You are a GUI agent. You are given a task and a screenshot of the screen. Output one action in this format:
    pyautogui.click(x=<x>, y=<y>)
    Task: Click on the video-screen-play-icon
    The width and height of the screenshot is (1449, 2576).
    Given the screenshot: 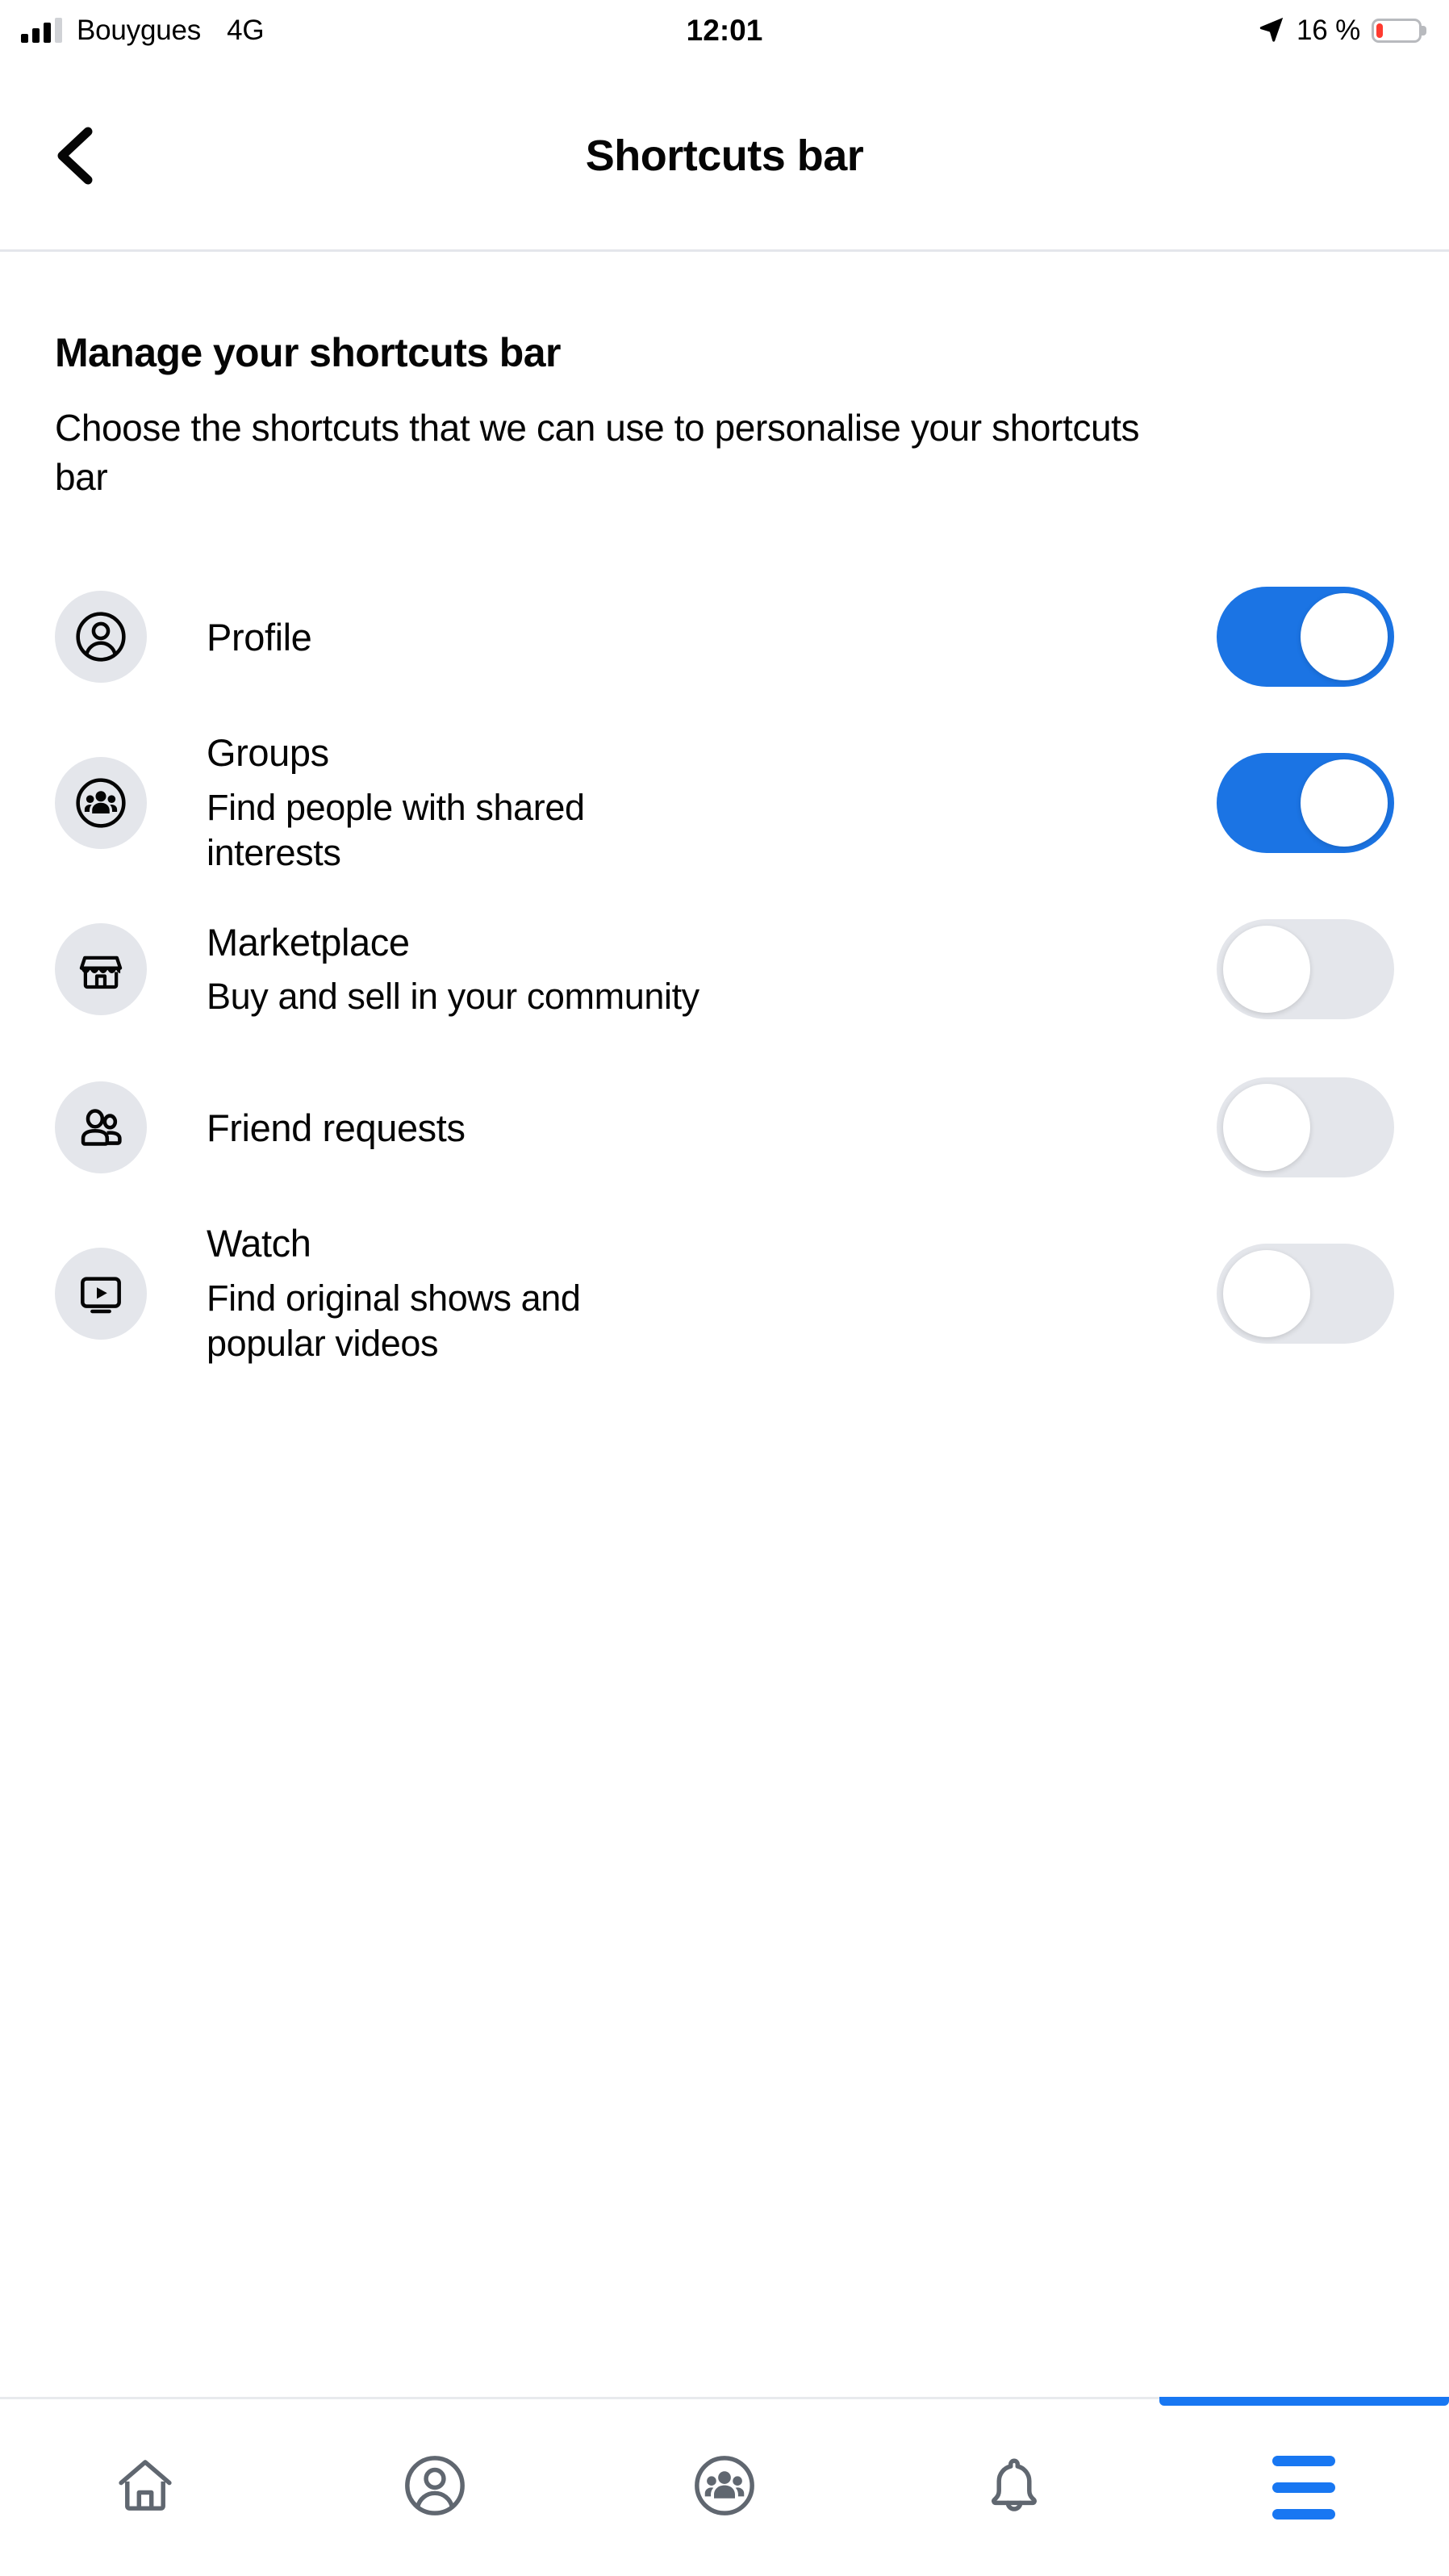 What is the action you would take?
    pyautogui.click(x=101, y=1294)
    